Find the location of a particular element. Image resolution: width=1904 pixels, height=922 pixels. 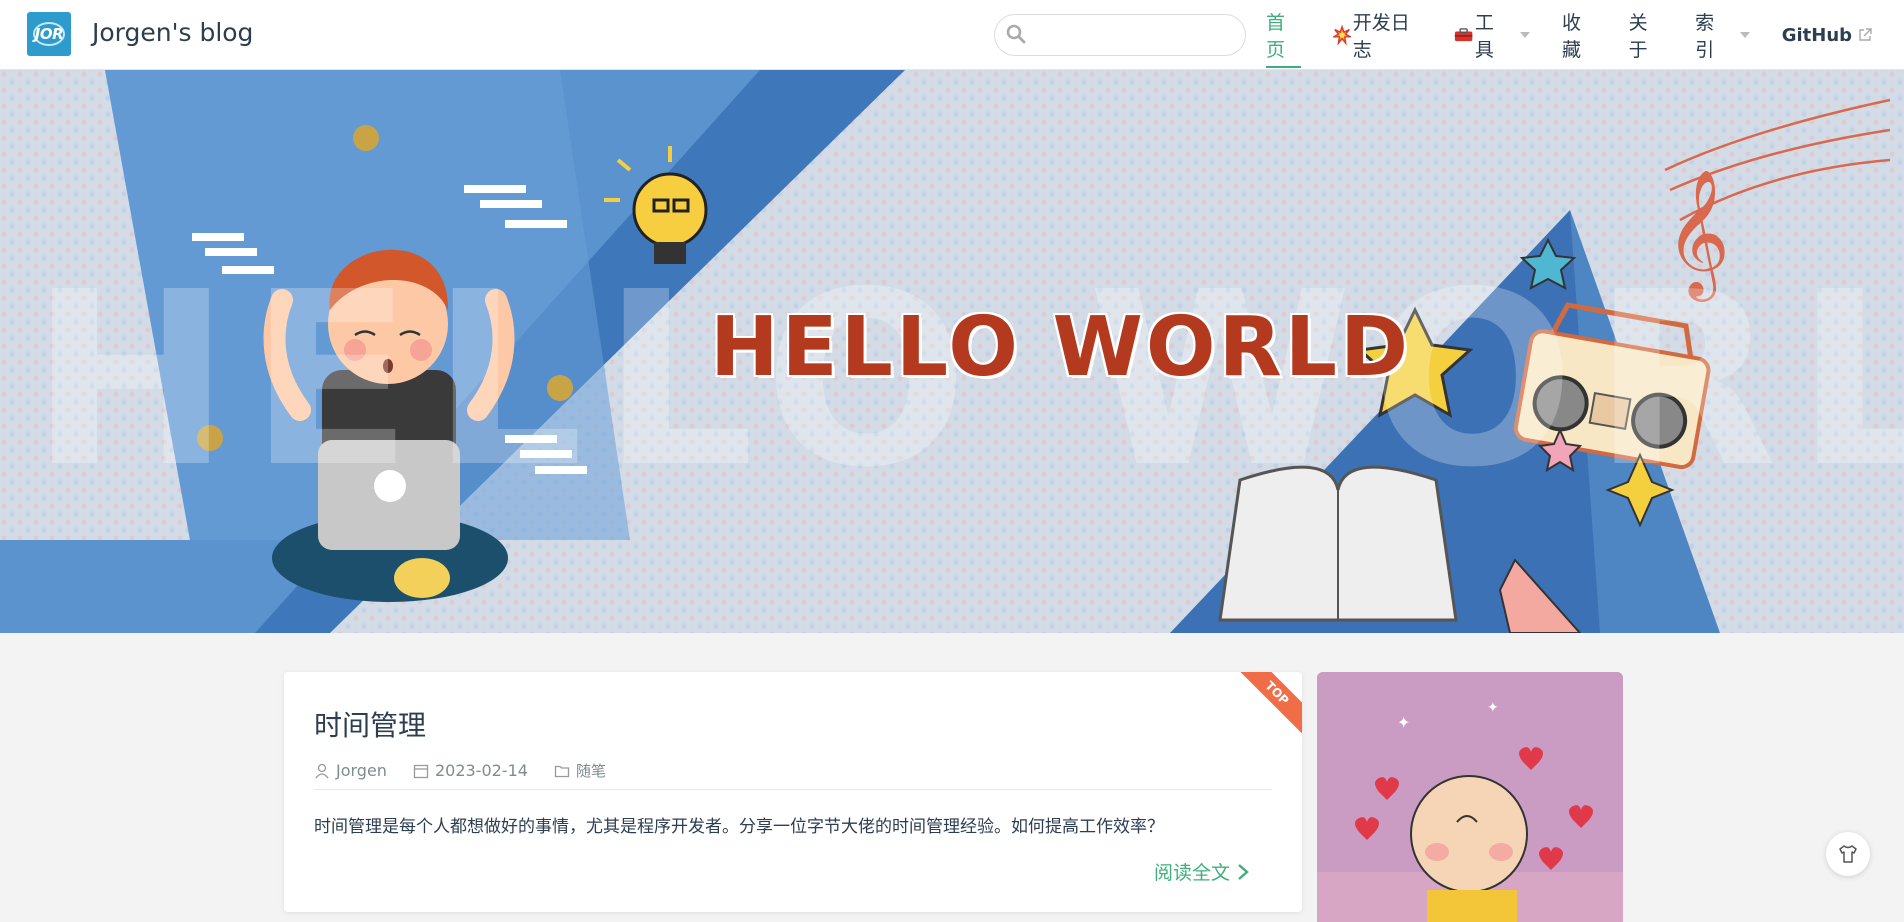

post-date: 2023-02-14 is located at coordinates (470, 770).